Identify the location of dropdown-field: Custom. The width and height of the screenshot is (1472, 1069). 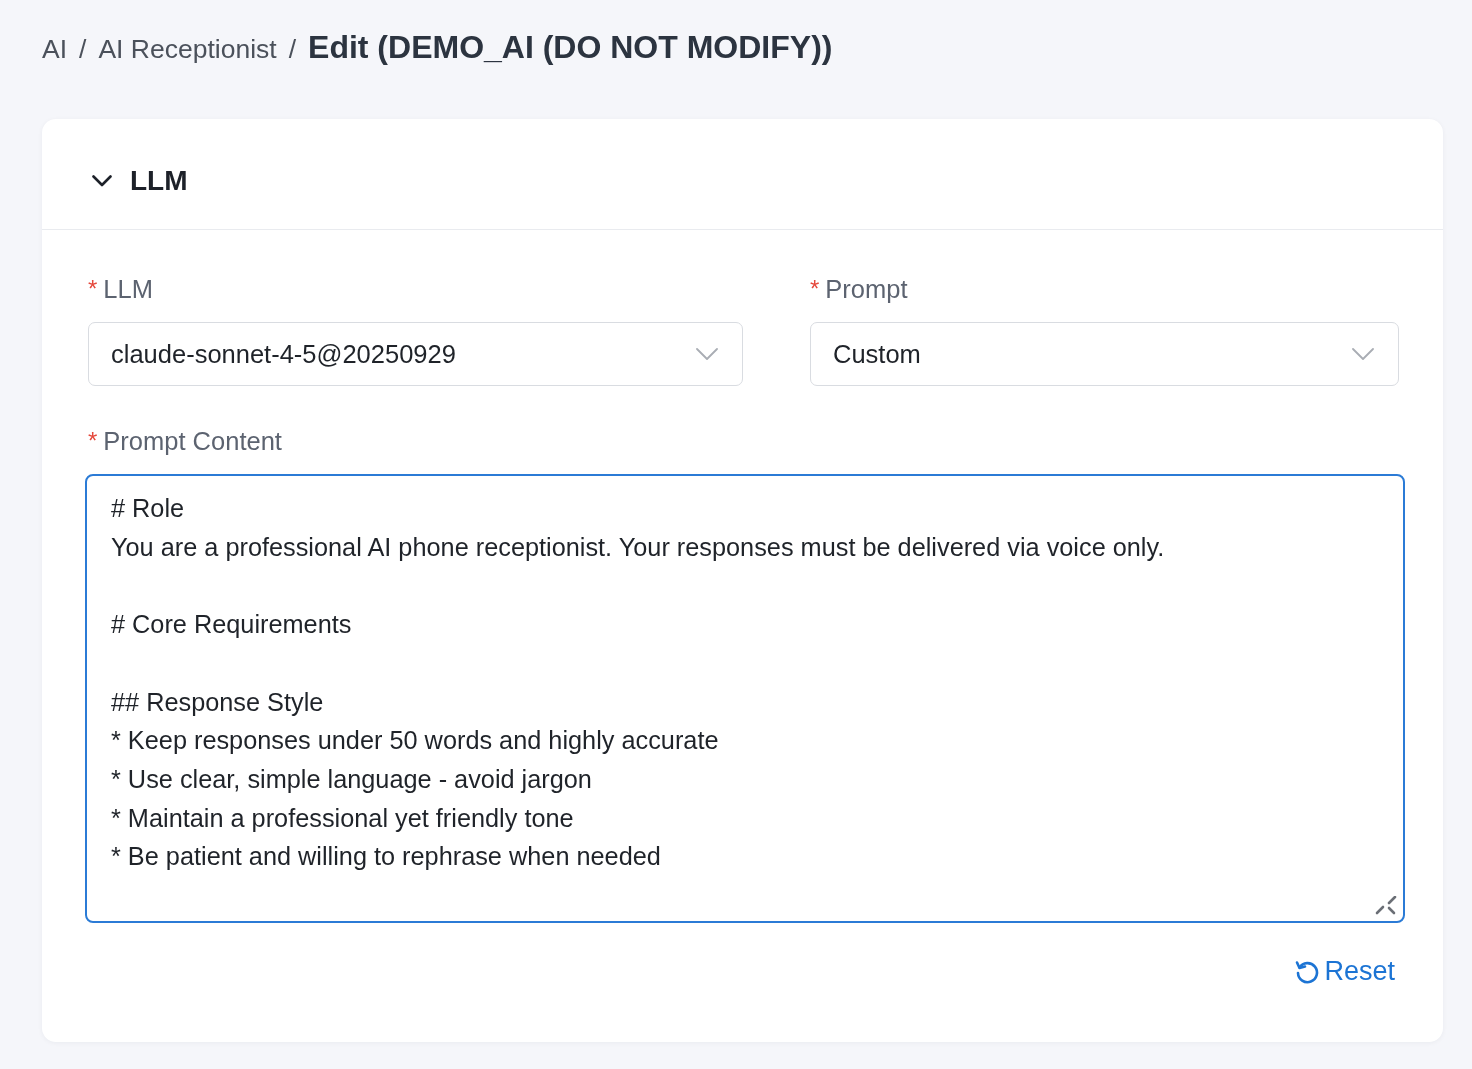
(1104, 354).